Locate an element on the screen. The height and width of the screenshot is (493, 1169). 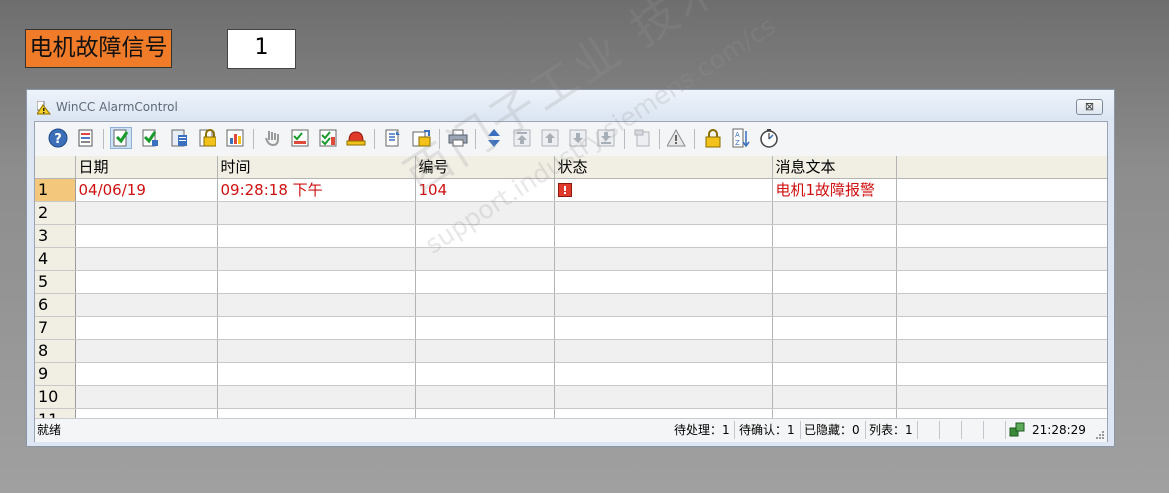
table-row: 6 is located at coordinates (571, 305).